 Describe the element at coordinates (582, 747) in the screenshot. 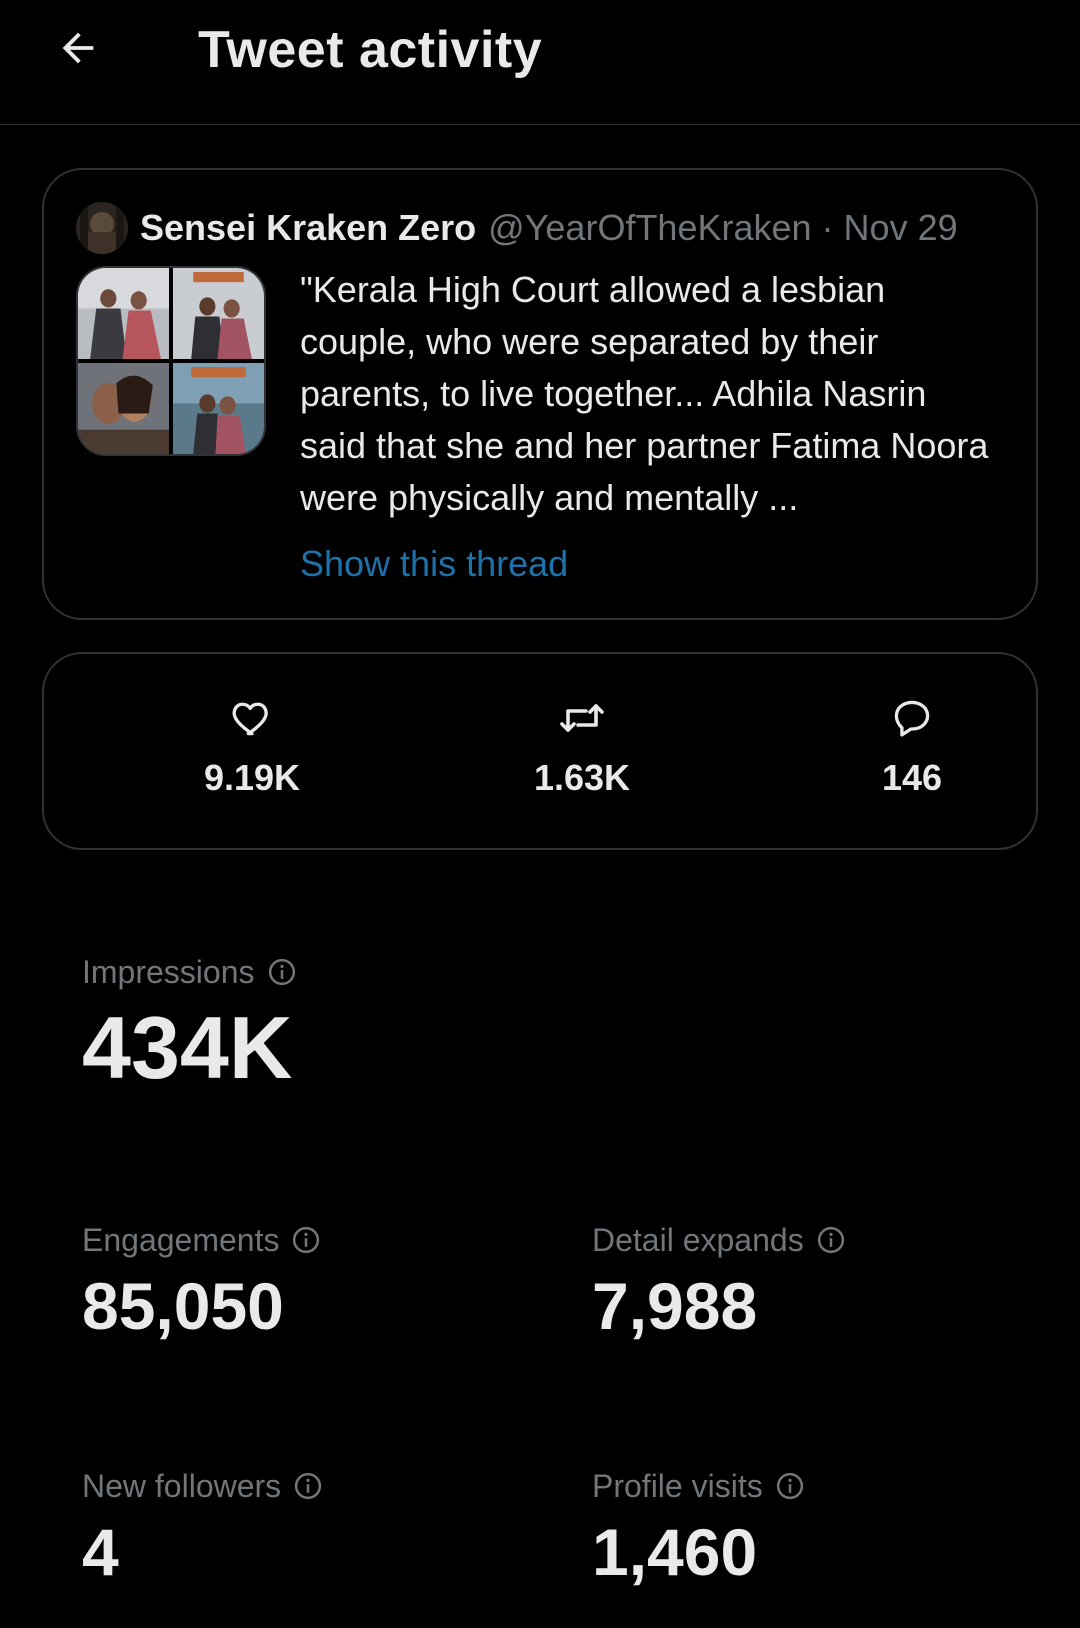

I see `retweets-stat: 1.63K` at that location.